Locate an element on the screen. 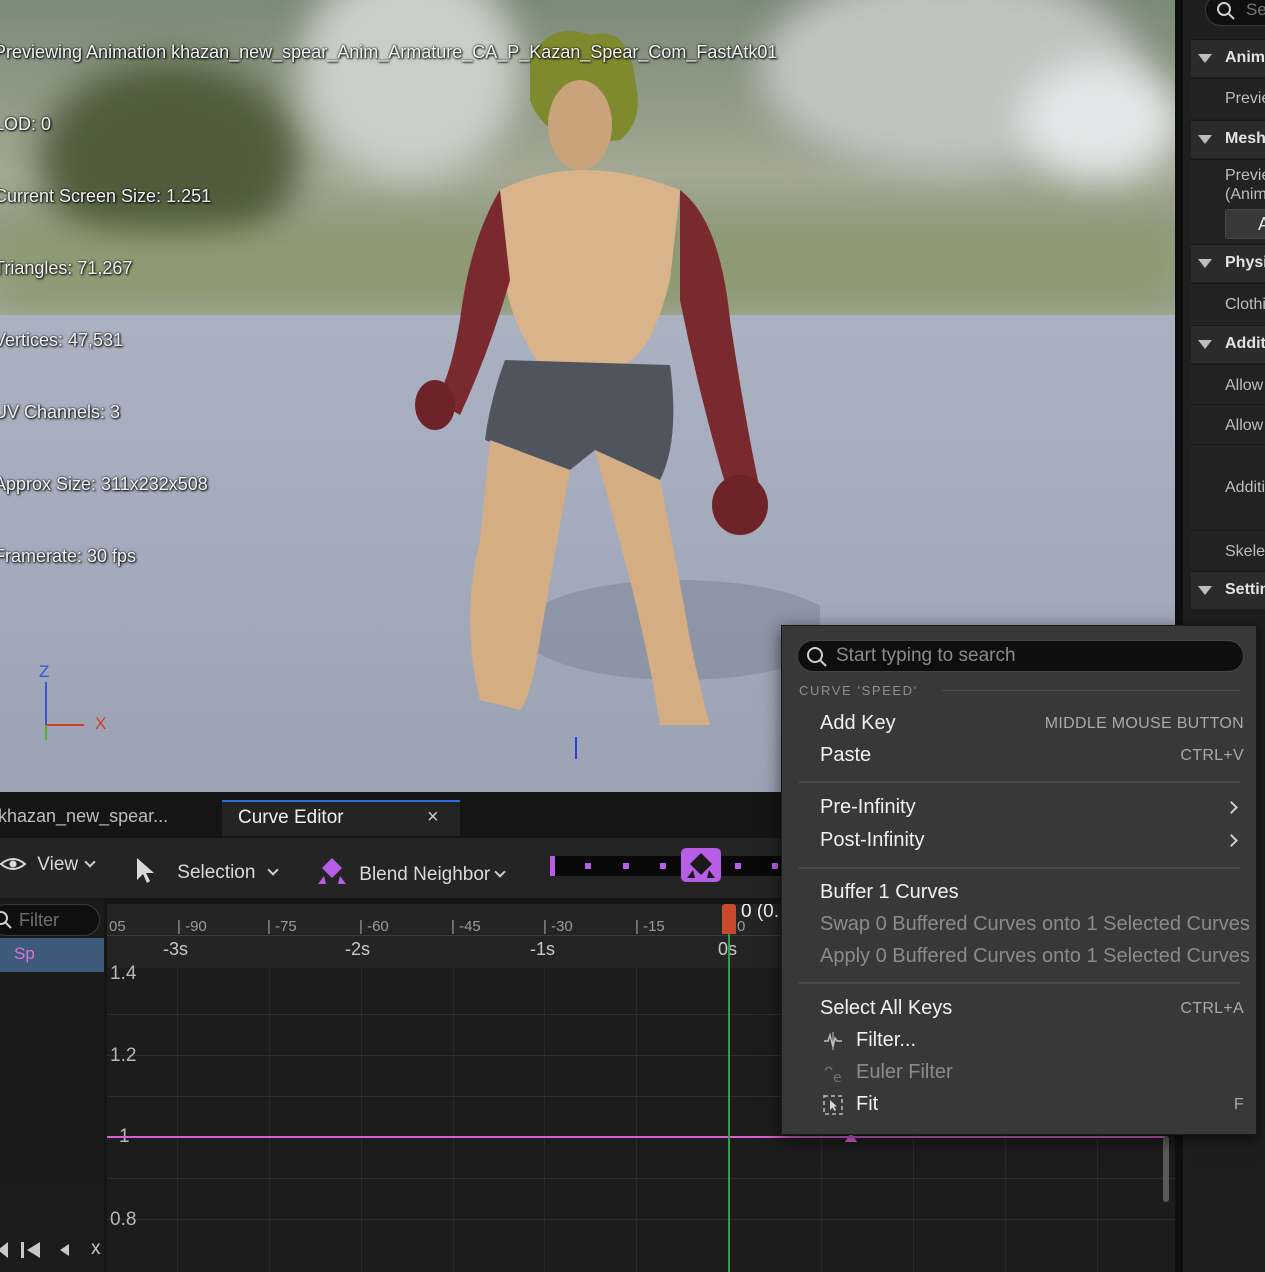  menu-item-label: Post-Infinity is located at coordinates (872, 840).